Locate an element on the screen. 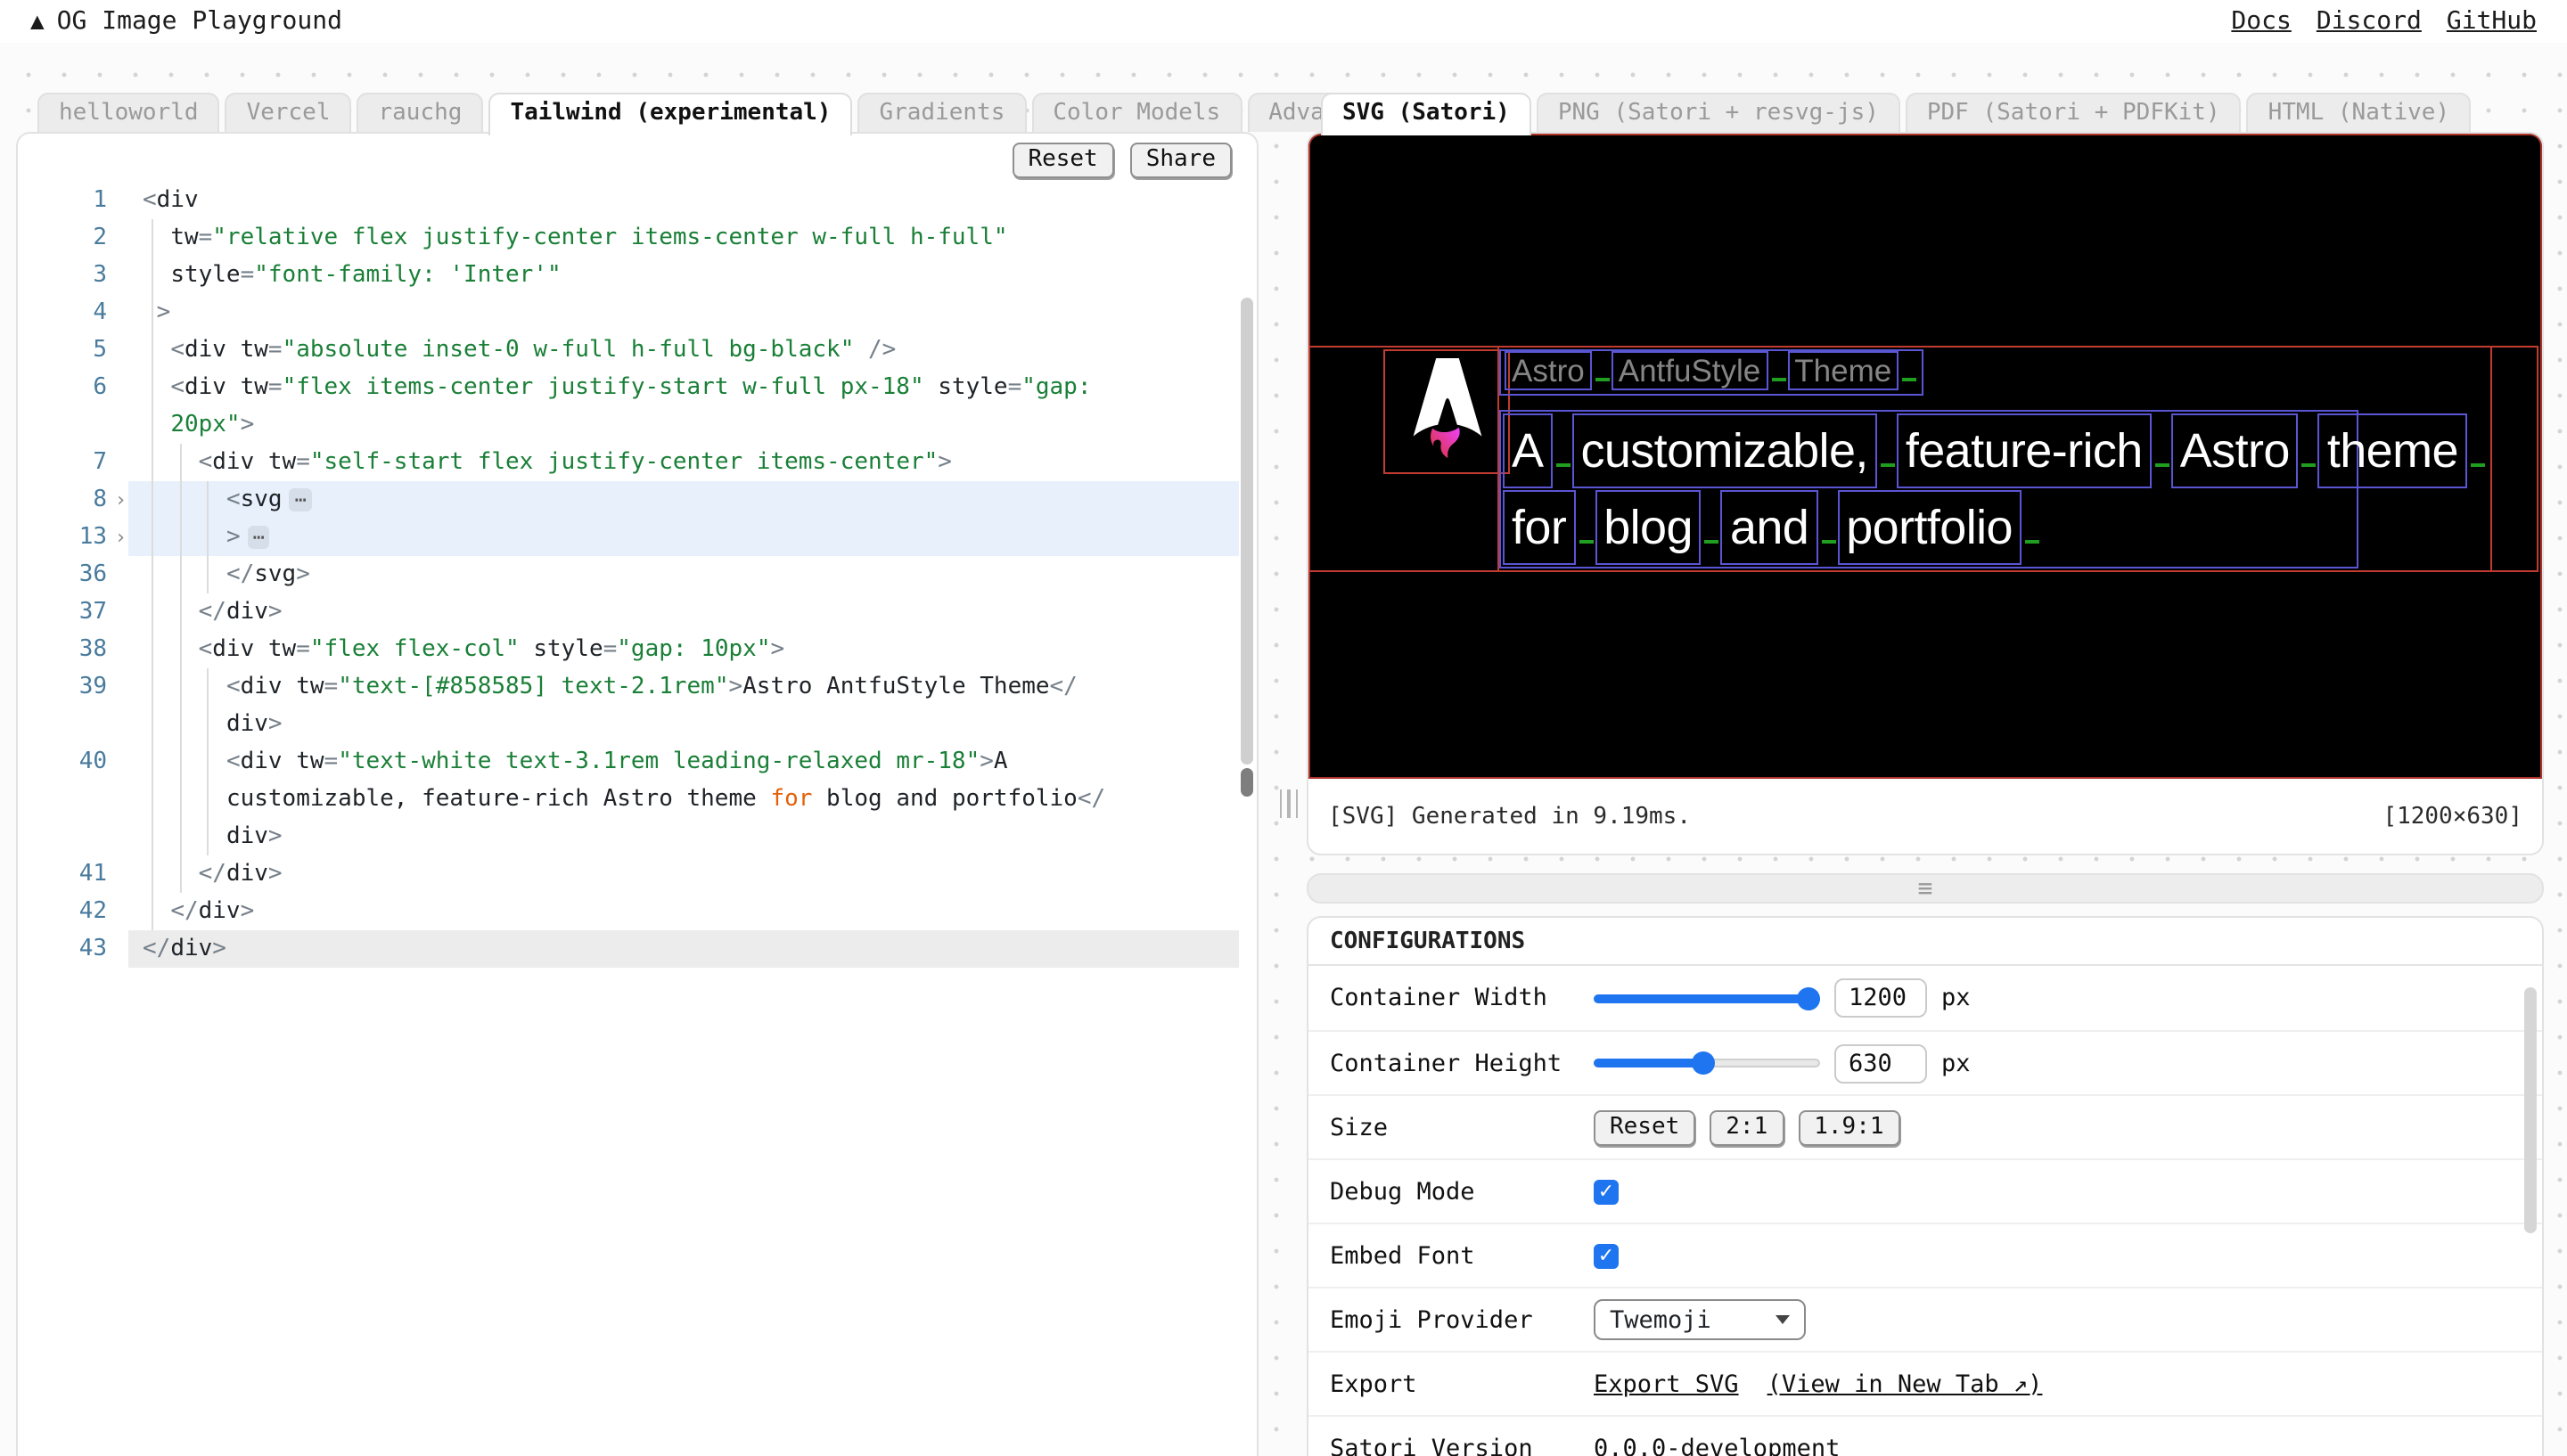 The image size is (2567, 1456). preview-dimensions: [1200×630] is located at coordinates (2452, 816).